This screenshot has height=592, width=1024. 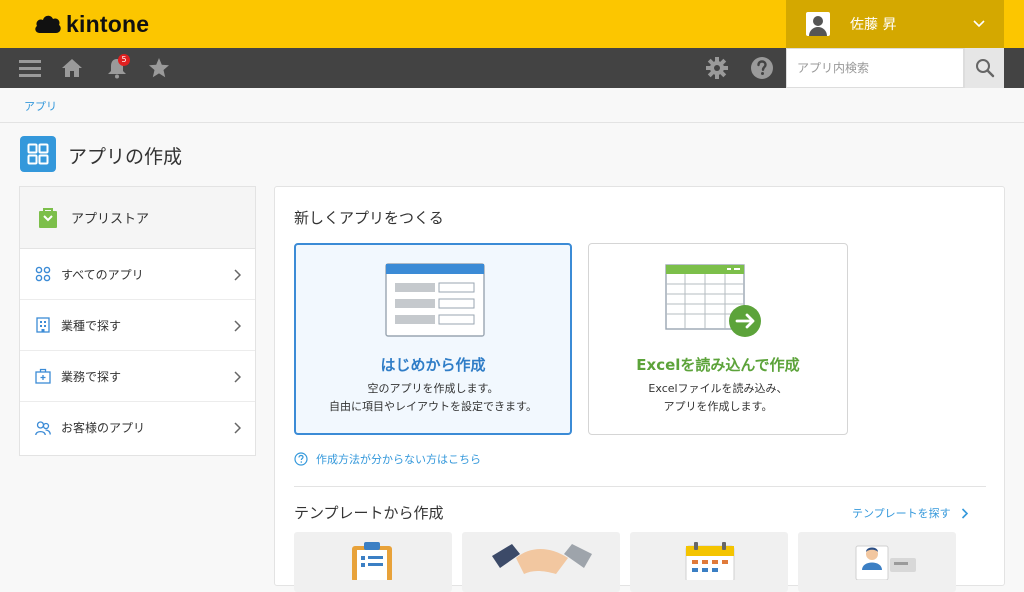 What do you see at coordinates (717, 68) in the screenshot?
I see `settings-gear-icon` at bounding box center [717, 68].